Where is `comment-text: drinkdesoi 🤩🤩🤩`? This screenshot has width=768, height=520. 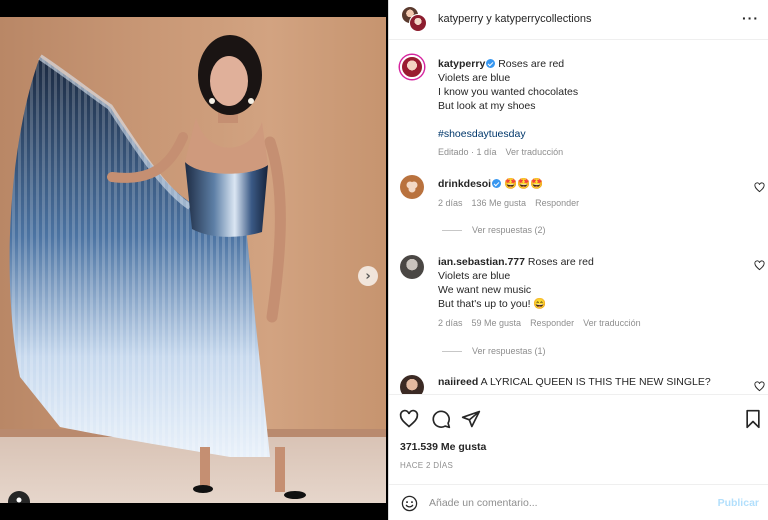 comment-text: drinkdesoi 🤩🤩🤩 is located at coordinates (490, 184).